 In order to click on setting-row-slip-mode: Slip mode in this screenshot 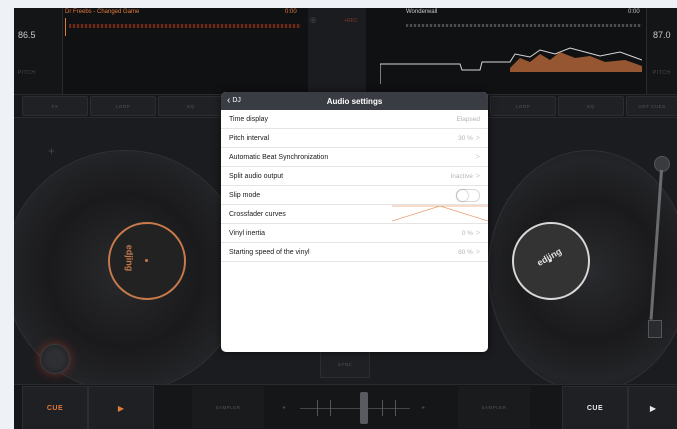, I will do `click(354, 195)`.